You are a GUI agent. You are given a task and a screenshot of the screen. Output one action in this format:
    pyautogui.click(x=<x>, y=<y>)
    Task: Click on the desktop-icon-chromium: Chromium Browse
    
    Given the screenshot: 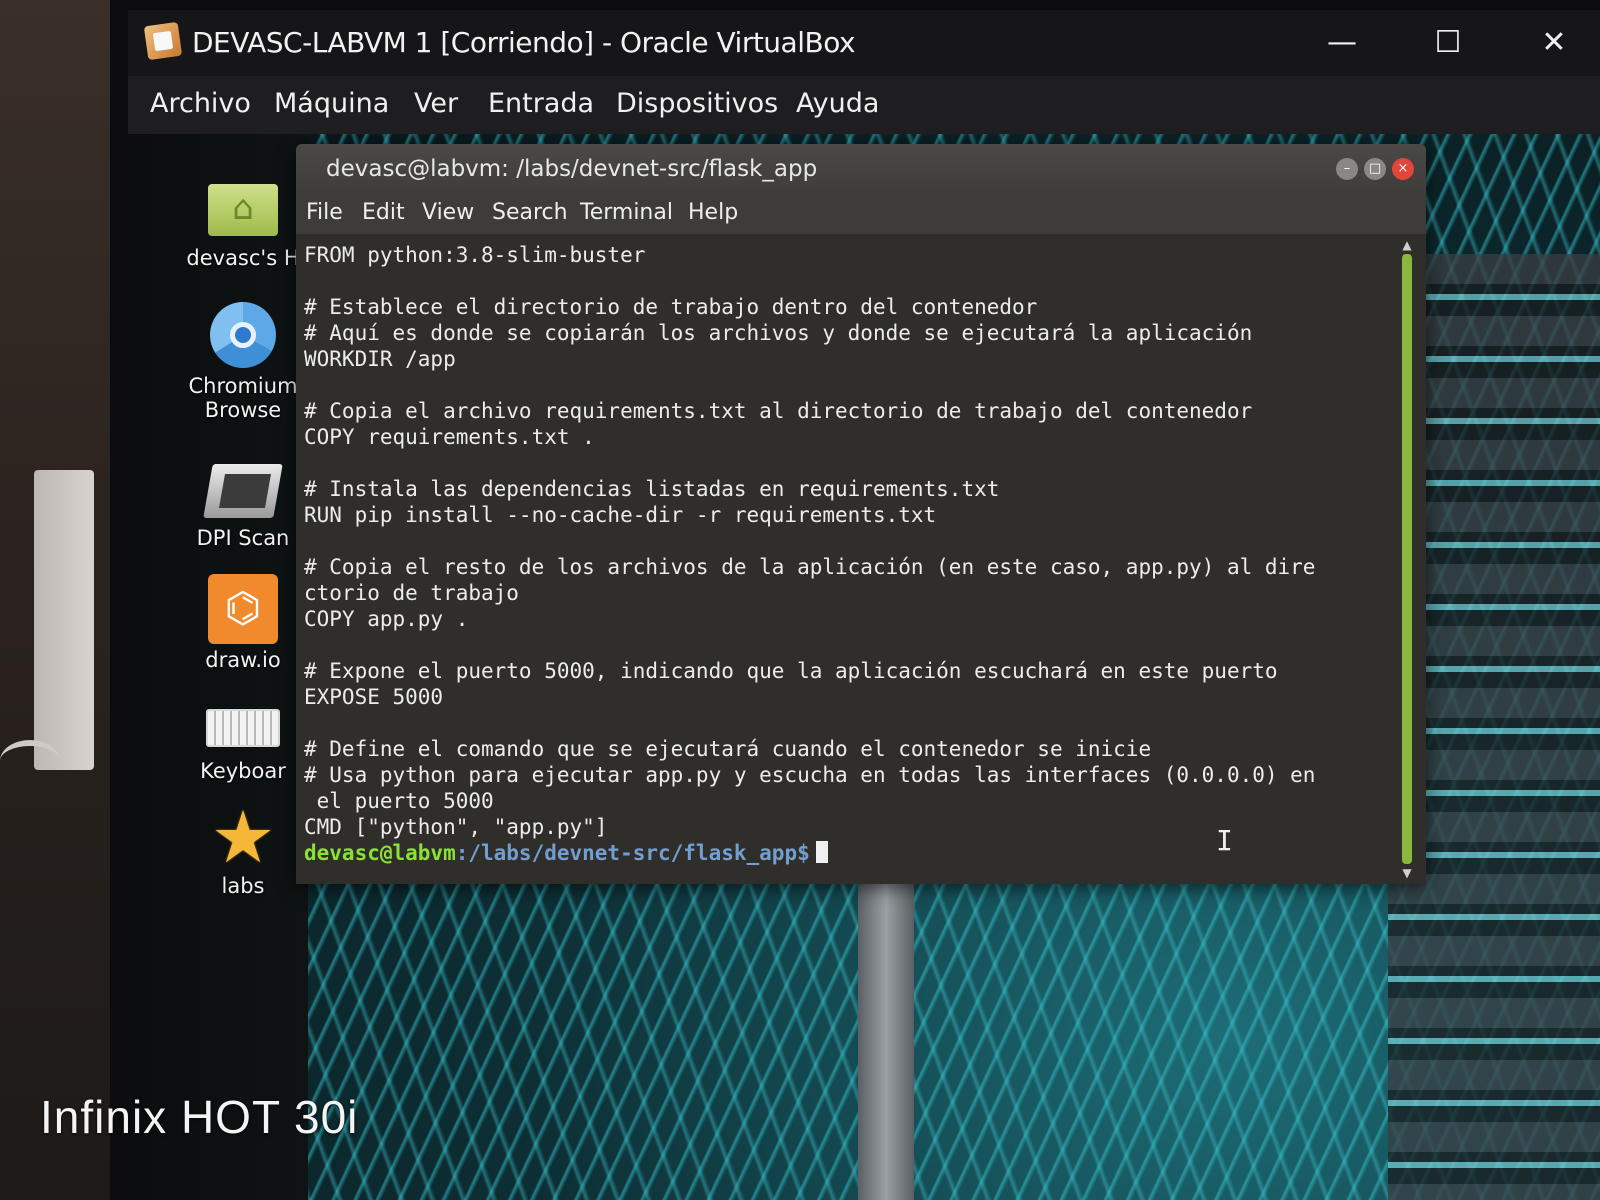 What is the action you would take?
    pyautogui.click(x=243, y=362)
    